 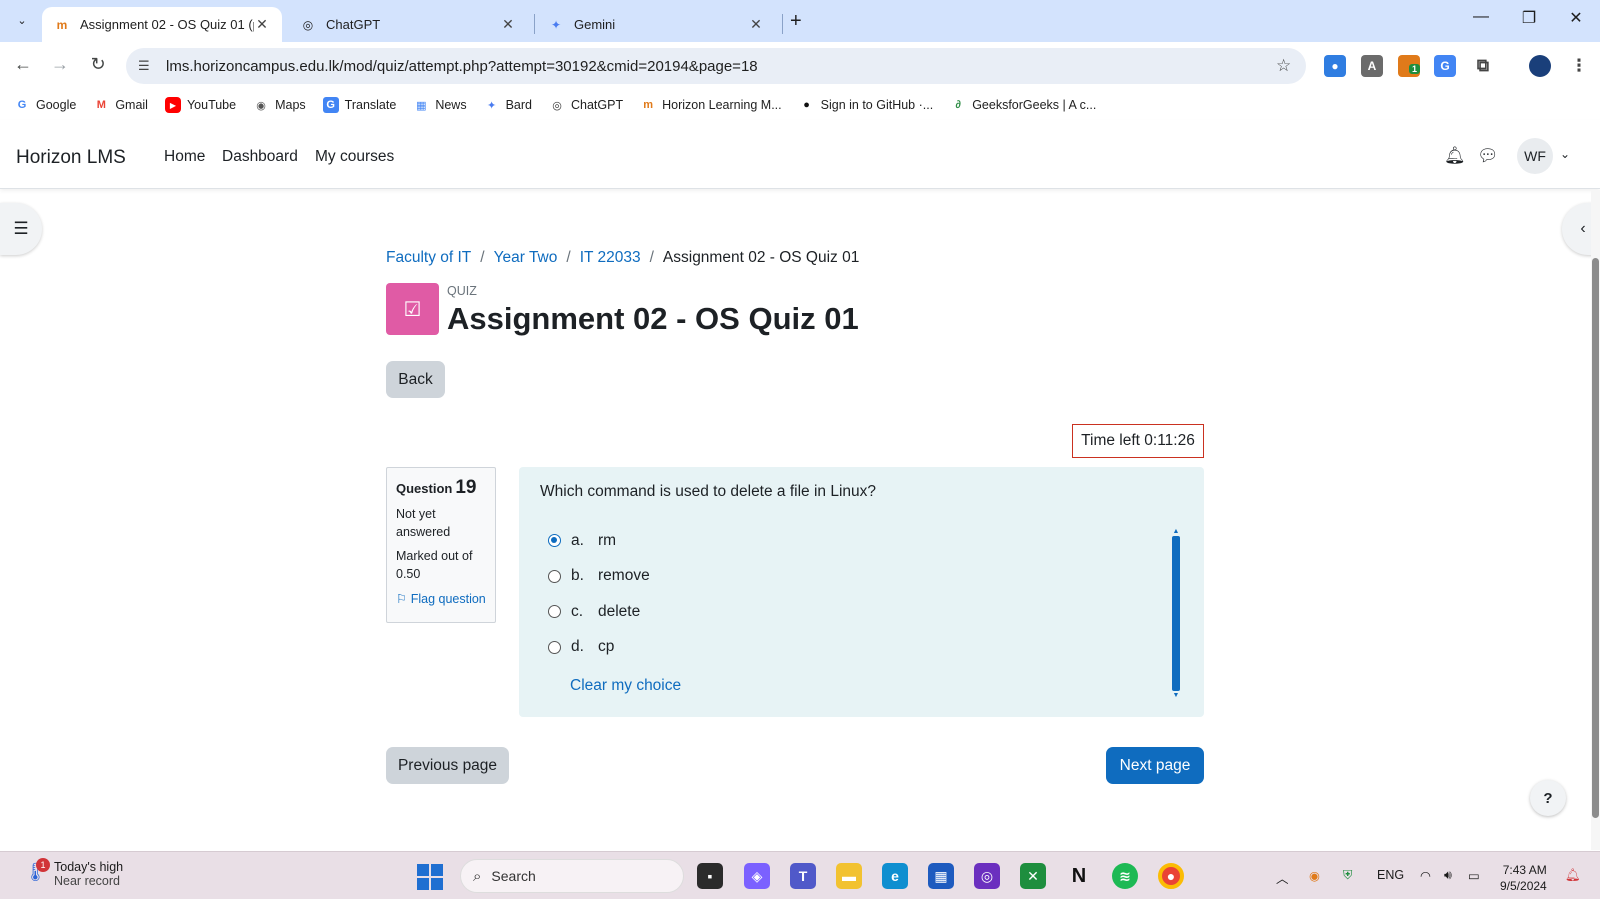 What do you see at coordinates (1445, 66) in the screenshot?
I see `translate-extension-icon: G` at bounding box center [1445, 66].